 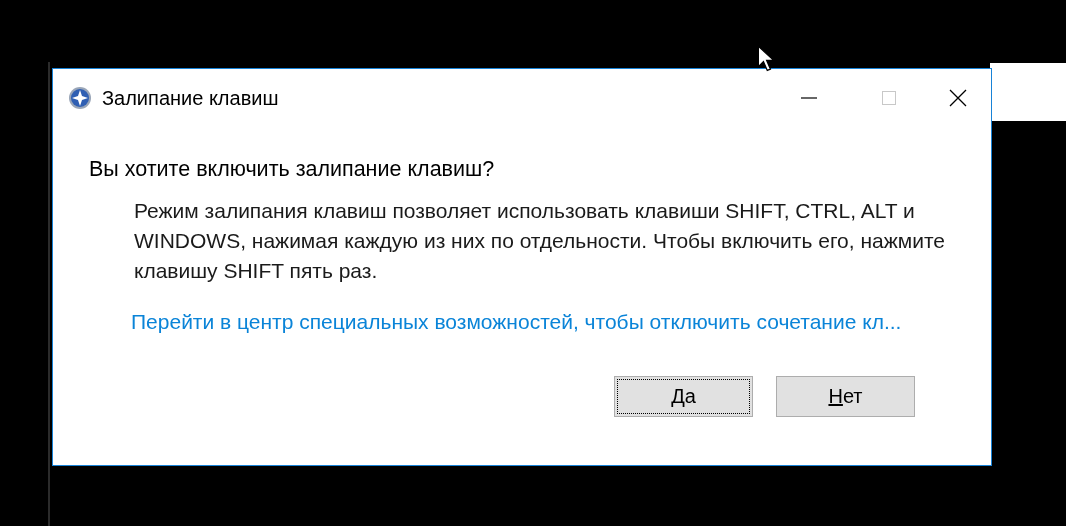 What do you see at coordinates (190, 98) in the screenshot?
I see `window-title: Залипание клавиш` at bounding box center [190, 98].